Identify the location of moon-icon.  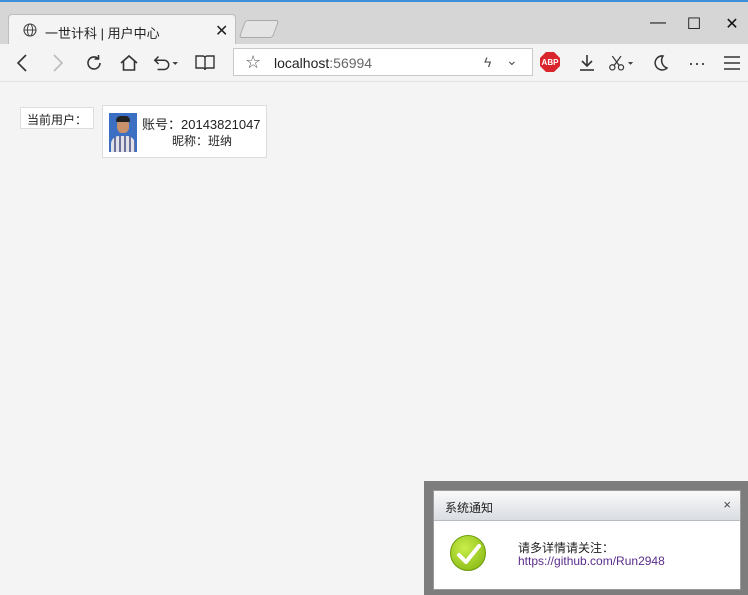
(660, 63).